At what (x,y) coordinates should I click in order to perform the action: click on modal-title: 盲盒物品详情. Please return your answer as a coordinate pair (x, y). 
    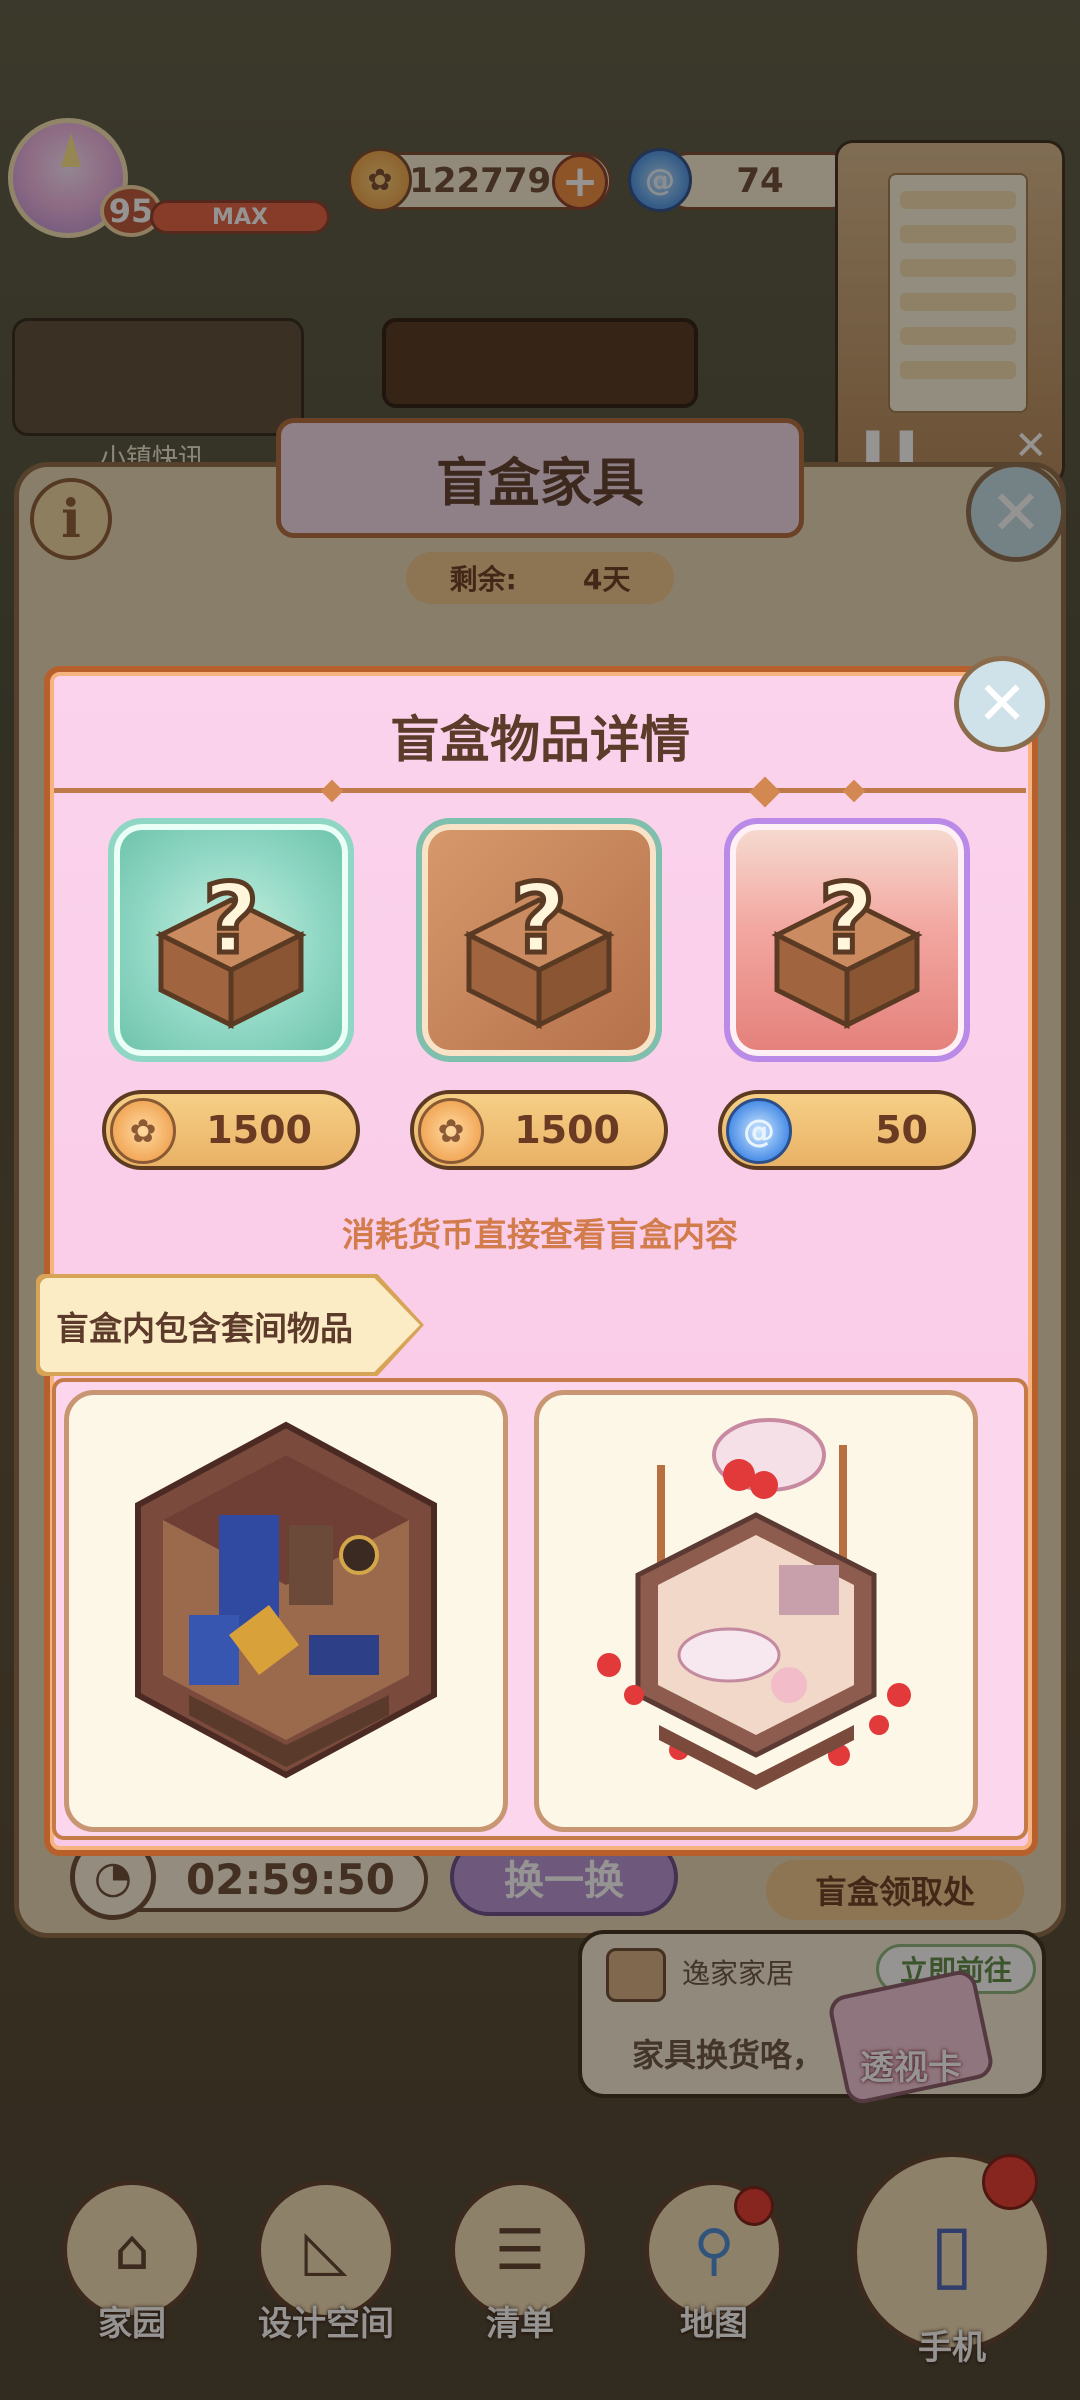
    Looking at the image, I should click on (540, 740).